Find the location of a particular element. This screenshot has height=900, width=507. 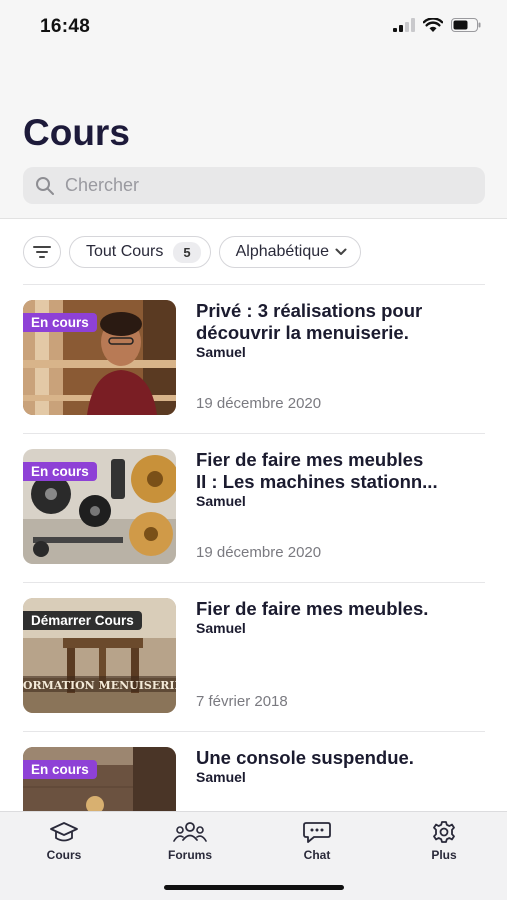

tab-label: Cours is located at coordinates (64, 855).